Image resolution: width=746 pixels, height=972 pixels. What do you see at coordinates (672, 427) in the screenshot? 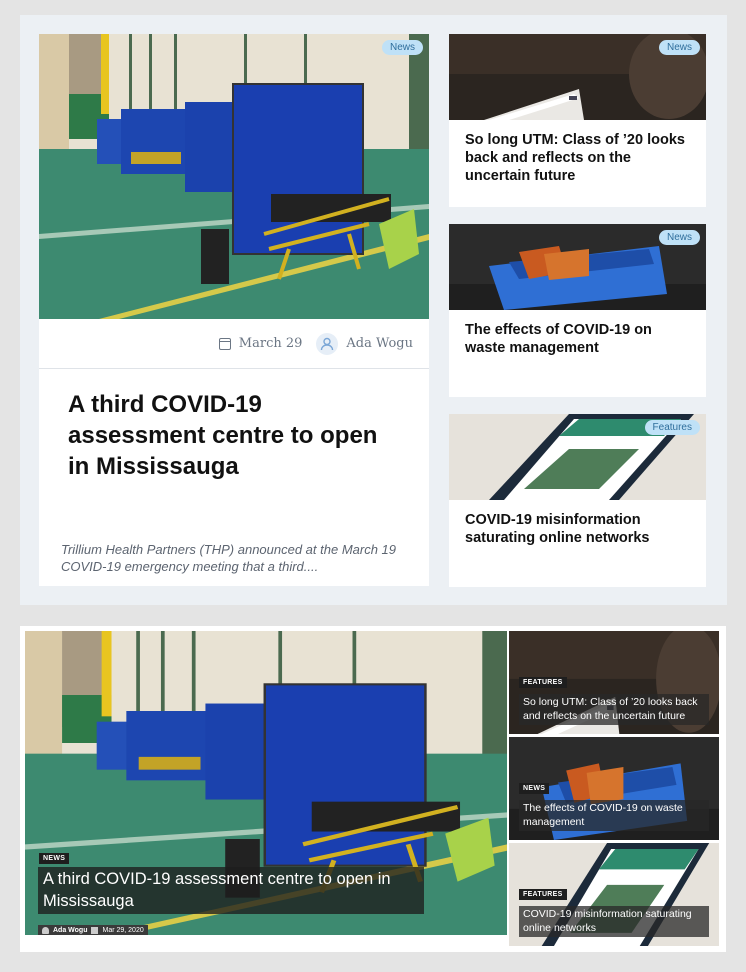
I see `category-pill: Features` at bounding box center [672, 427].